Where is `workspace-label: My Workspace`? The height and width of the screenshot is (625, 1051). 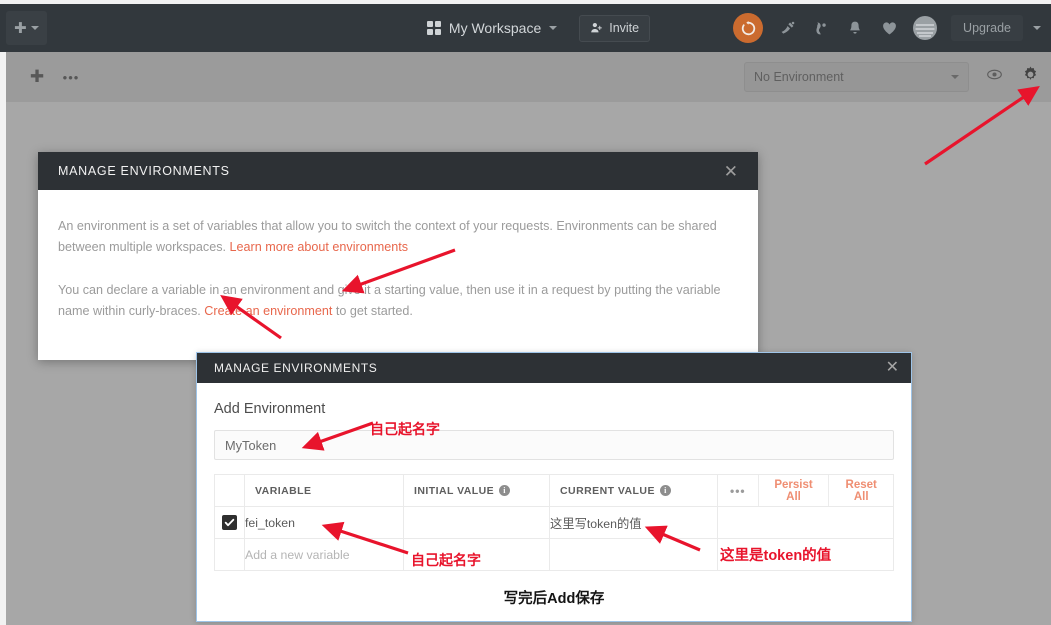 workspace-label: My Workspace is located at coordinates (495, 28).